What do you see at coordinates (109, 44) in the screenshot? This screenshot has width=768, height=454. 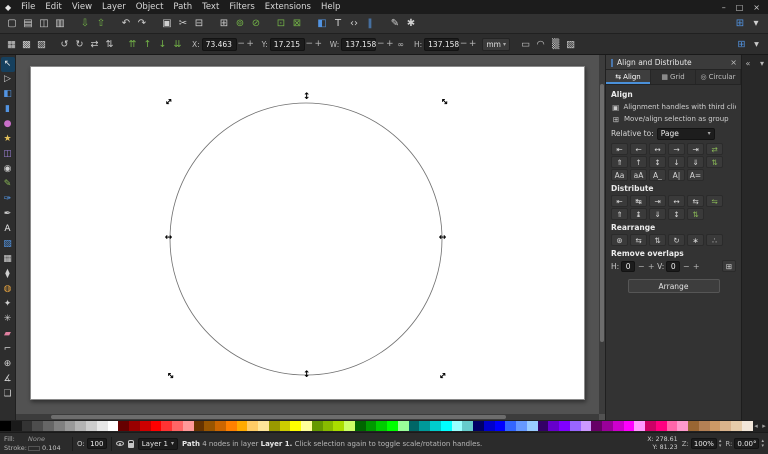 I see `flip-vertical-button: ⇅` at bounding box center [109, 44].